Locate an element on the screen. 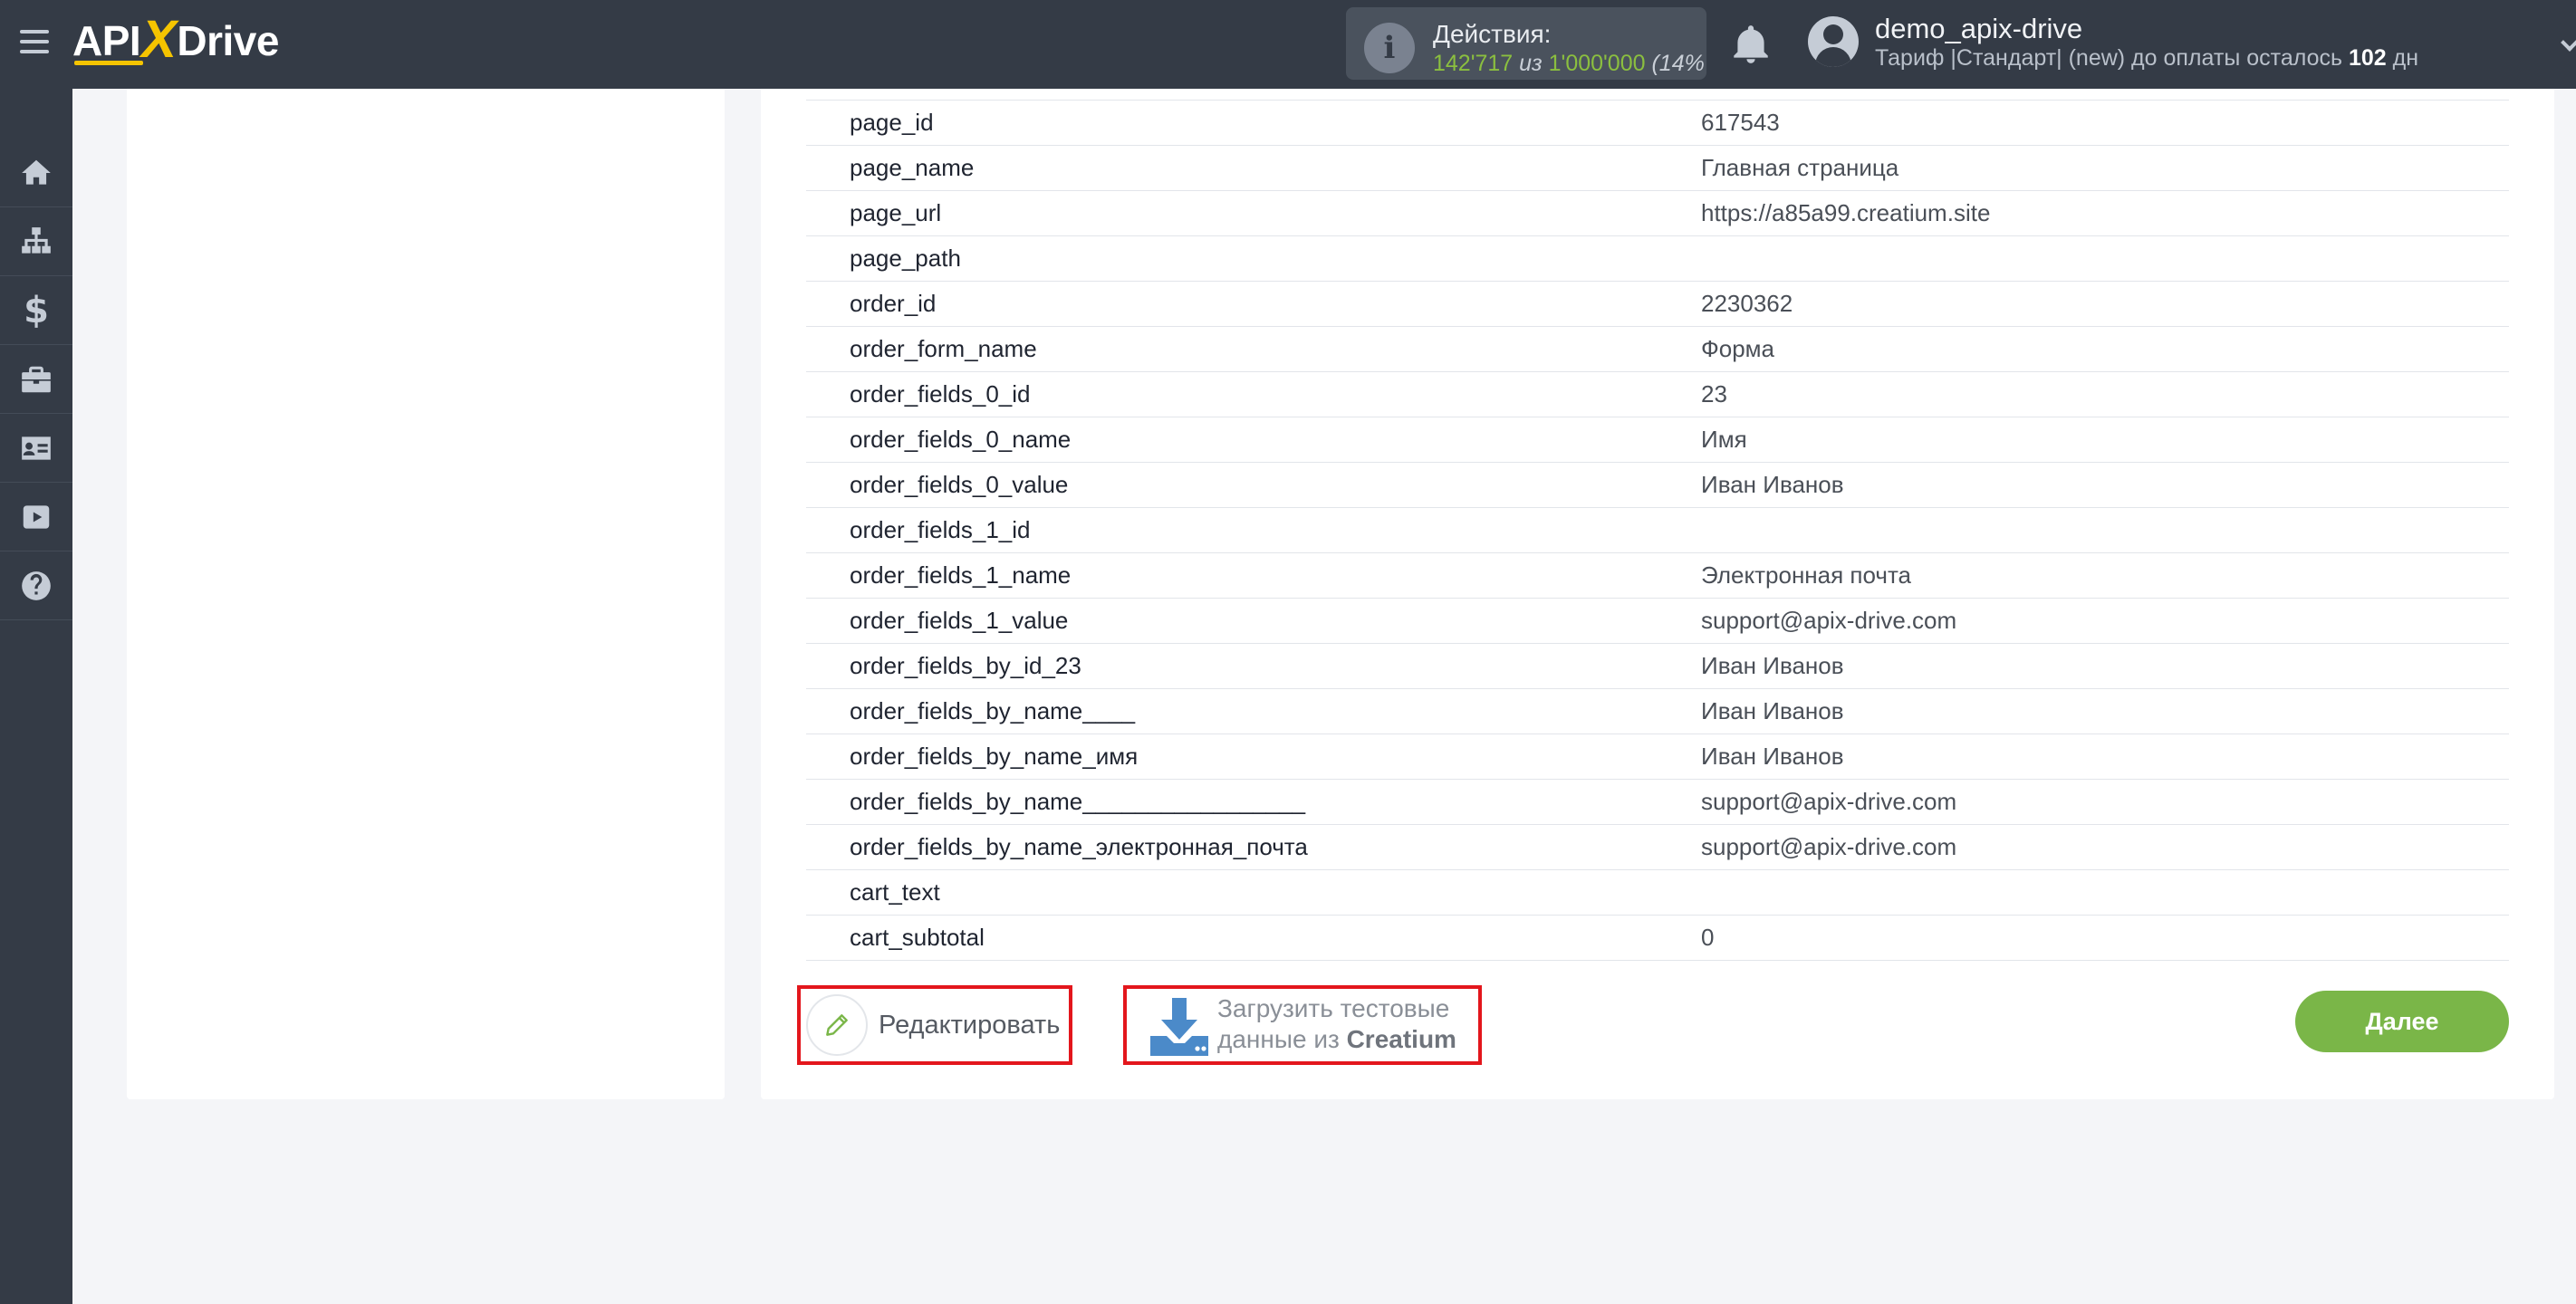  actions-count: 142'717 из 1'000'000 (14% is located at coordinates (1569, 64).